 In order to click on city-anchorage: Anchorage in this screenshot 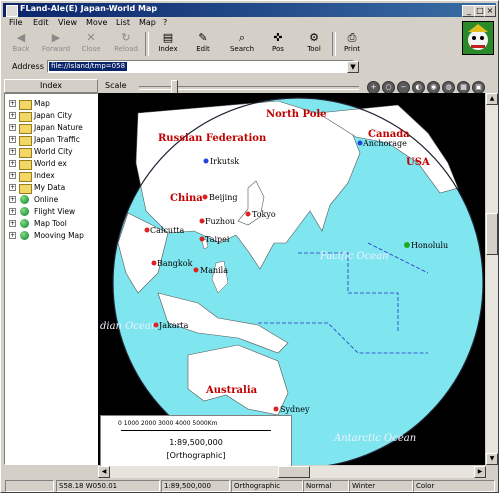, I will do `click(384, 143)`.